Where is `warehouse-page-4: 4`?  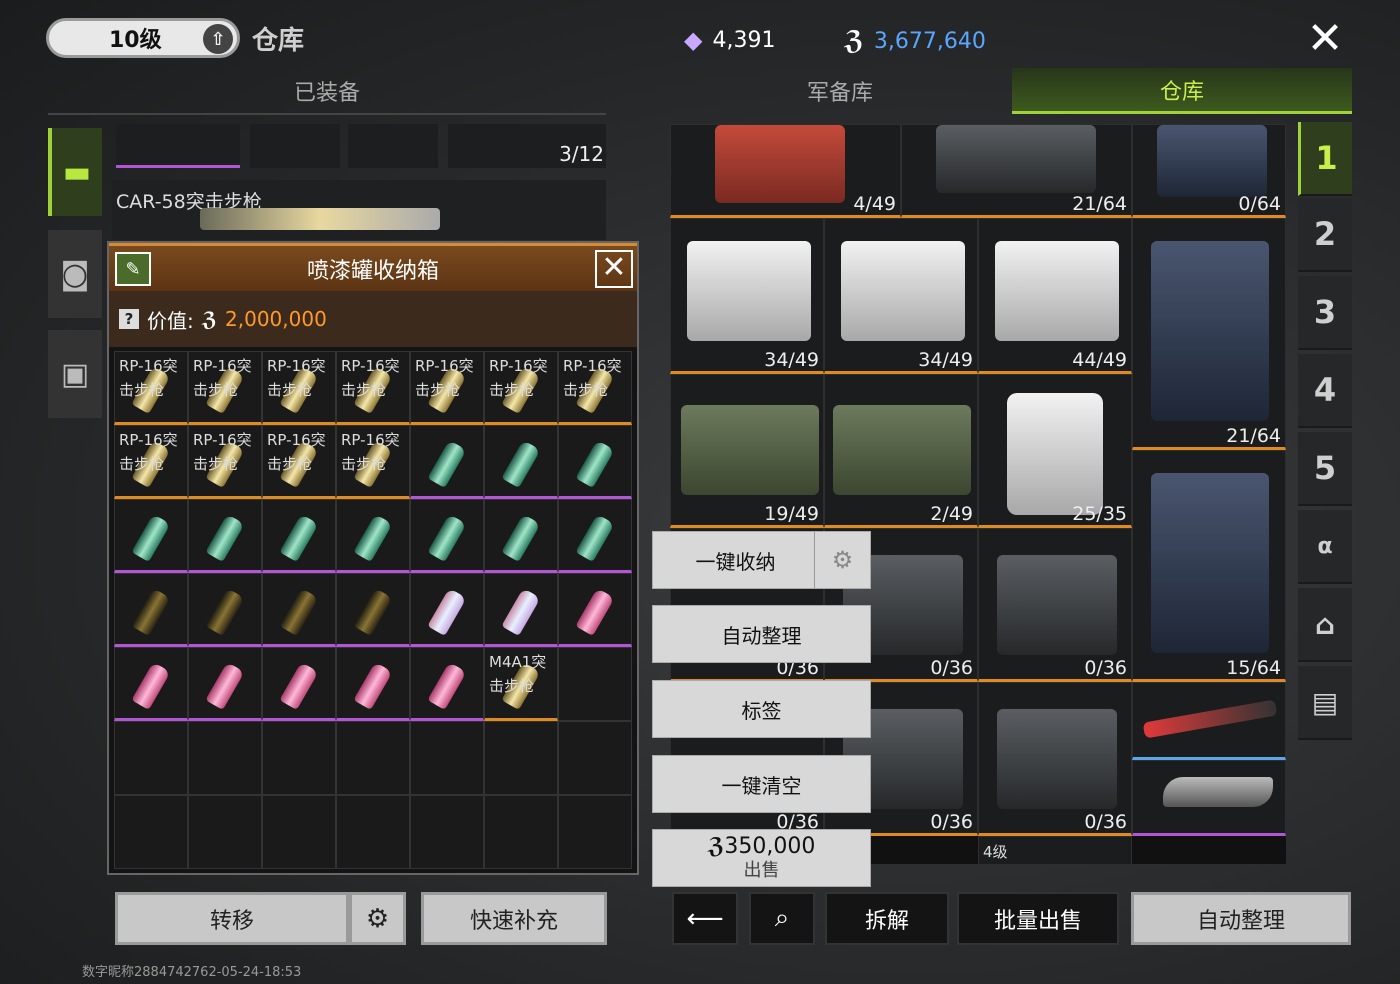
warehouse-page-4: 4 is located at coordinates (1325, 391).